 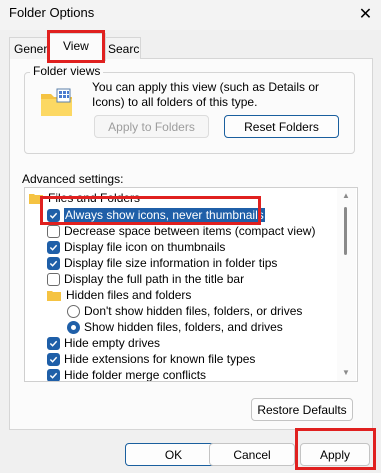 What do you see at coordinates (302, 409) in the screenshot?
I see `restore-defaults-button: Restore Defaults` at bounding box center [302, 409].